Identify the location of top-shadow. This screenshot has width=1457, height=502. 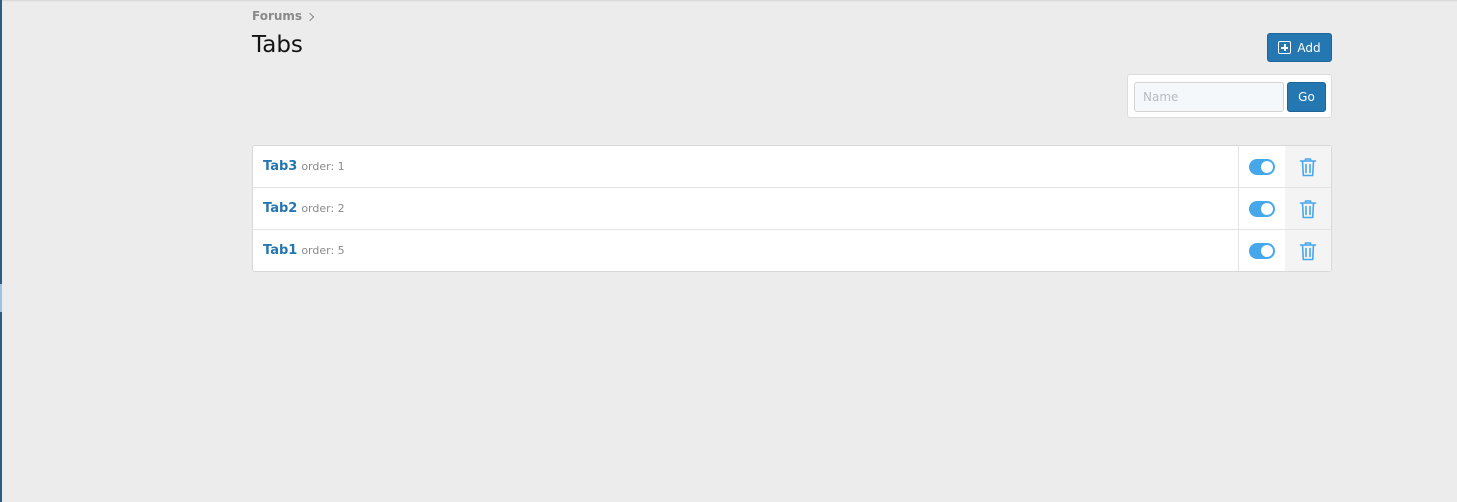
(728, 1).